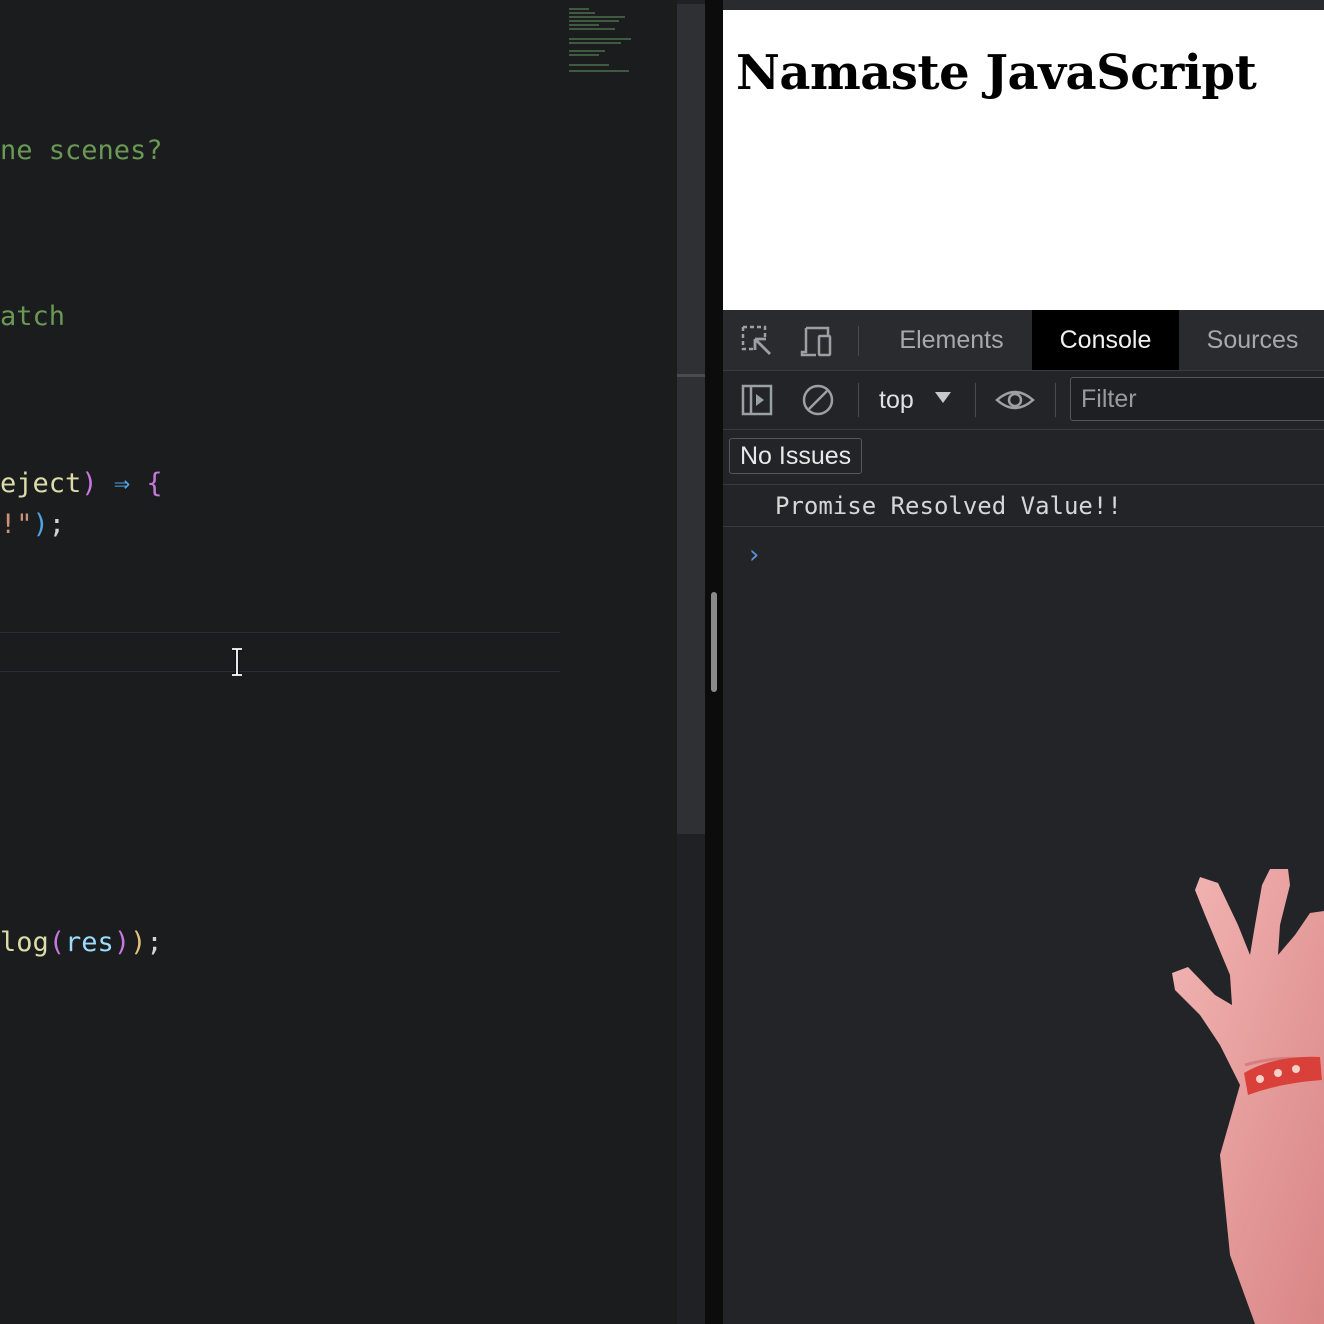 The image size is (1324, 1324). I want to click on code-line: ne scenes?, so click(81, 151).